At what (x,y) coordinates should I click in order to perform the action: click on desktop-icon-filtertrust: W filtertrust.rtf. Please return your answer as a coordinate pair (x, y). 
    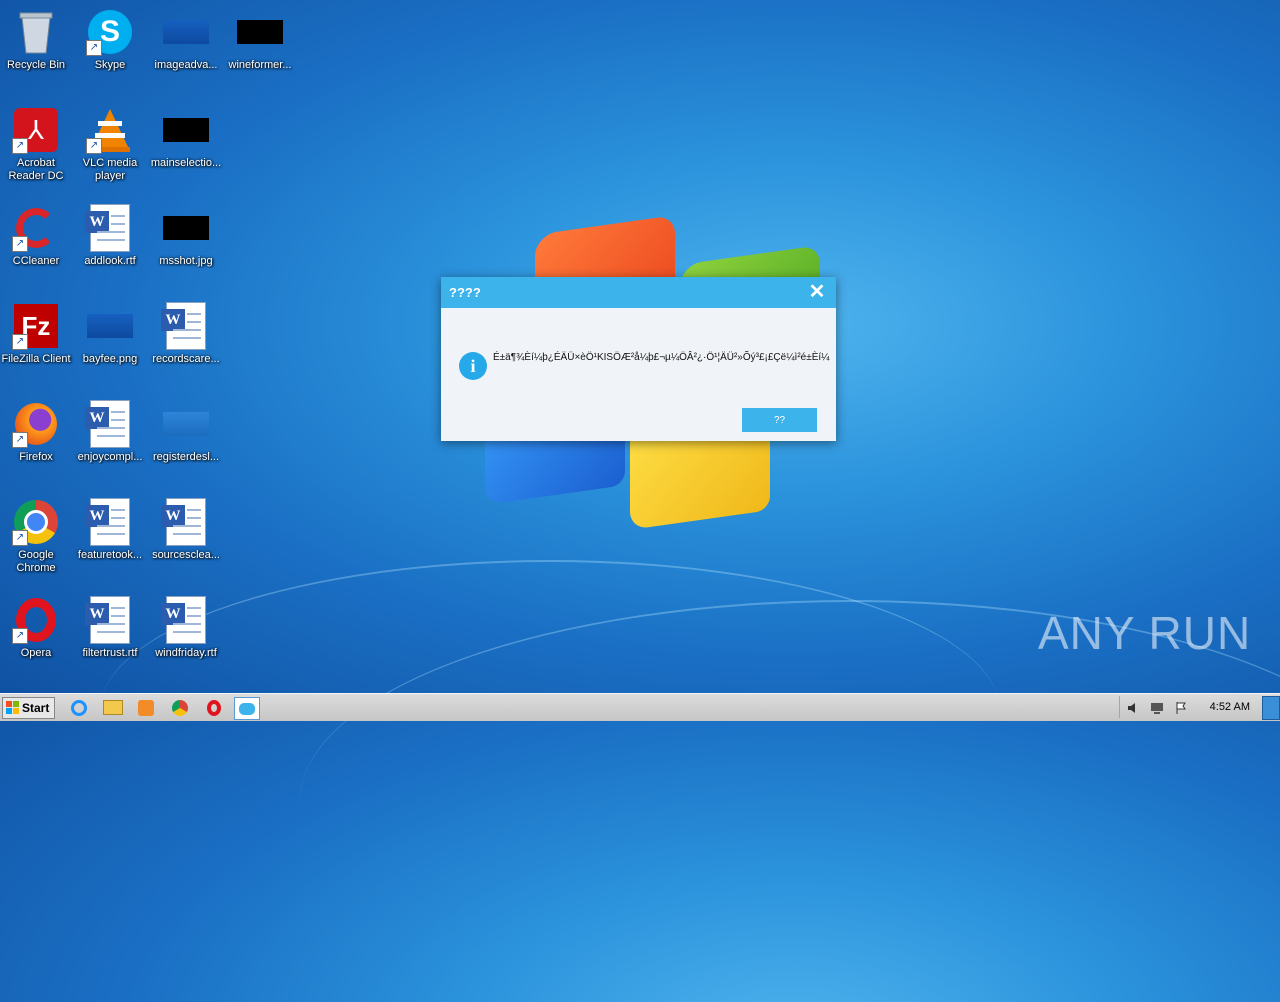
    Looking at the image, I should click on (110, 628).